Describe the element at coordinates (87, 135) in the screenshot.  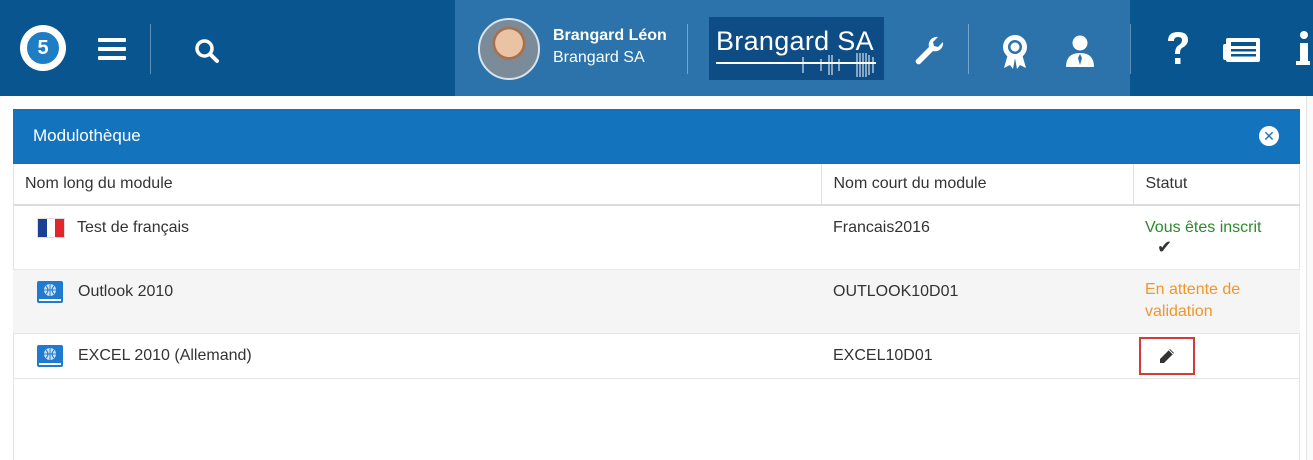
I see `panel-title: Modulothèque` at that location.